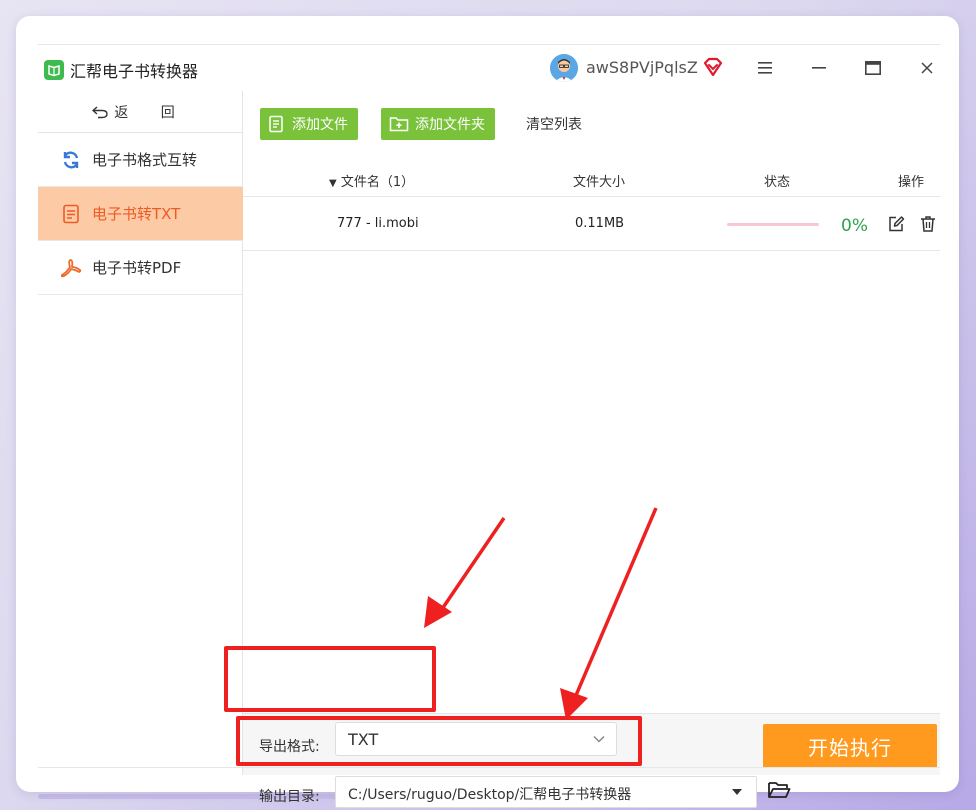 The image size is (976, 810). I want to click on table-header: ▼ 文件名（1） 文件大小 状态 操作, so click(591, 178).